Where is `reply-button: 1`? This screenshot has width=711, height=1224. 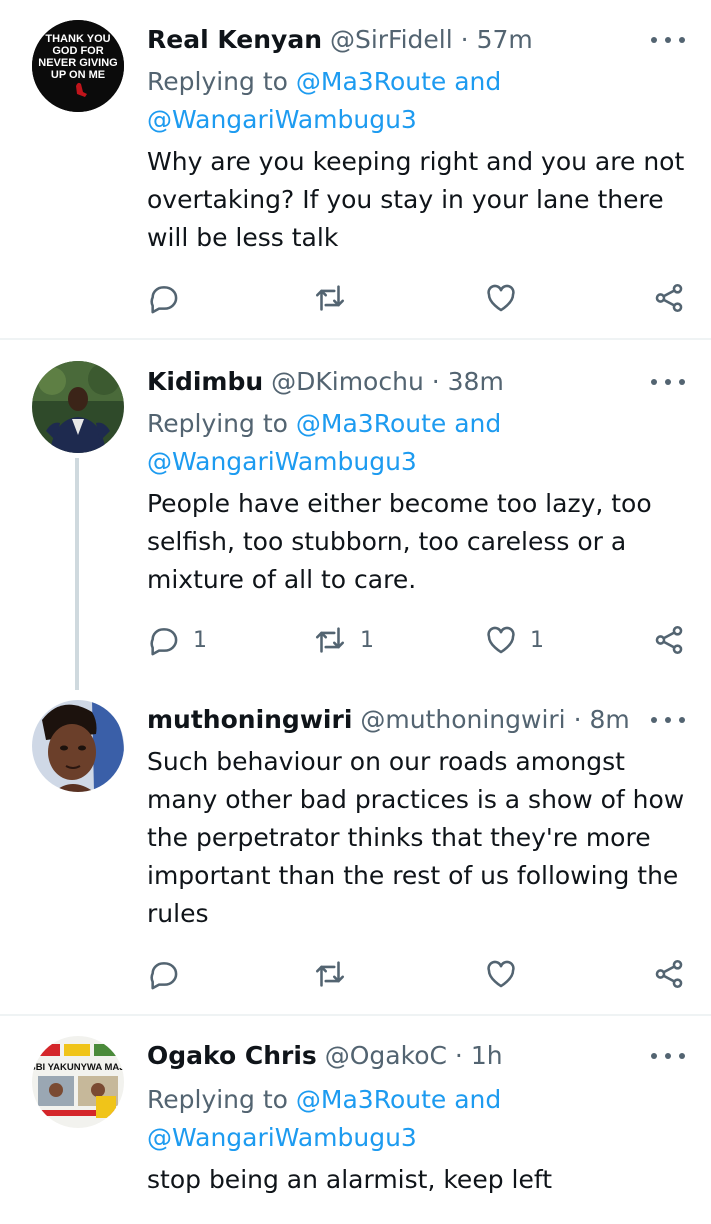
reply-button: 1 is located at coordinates (177, 640).